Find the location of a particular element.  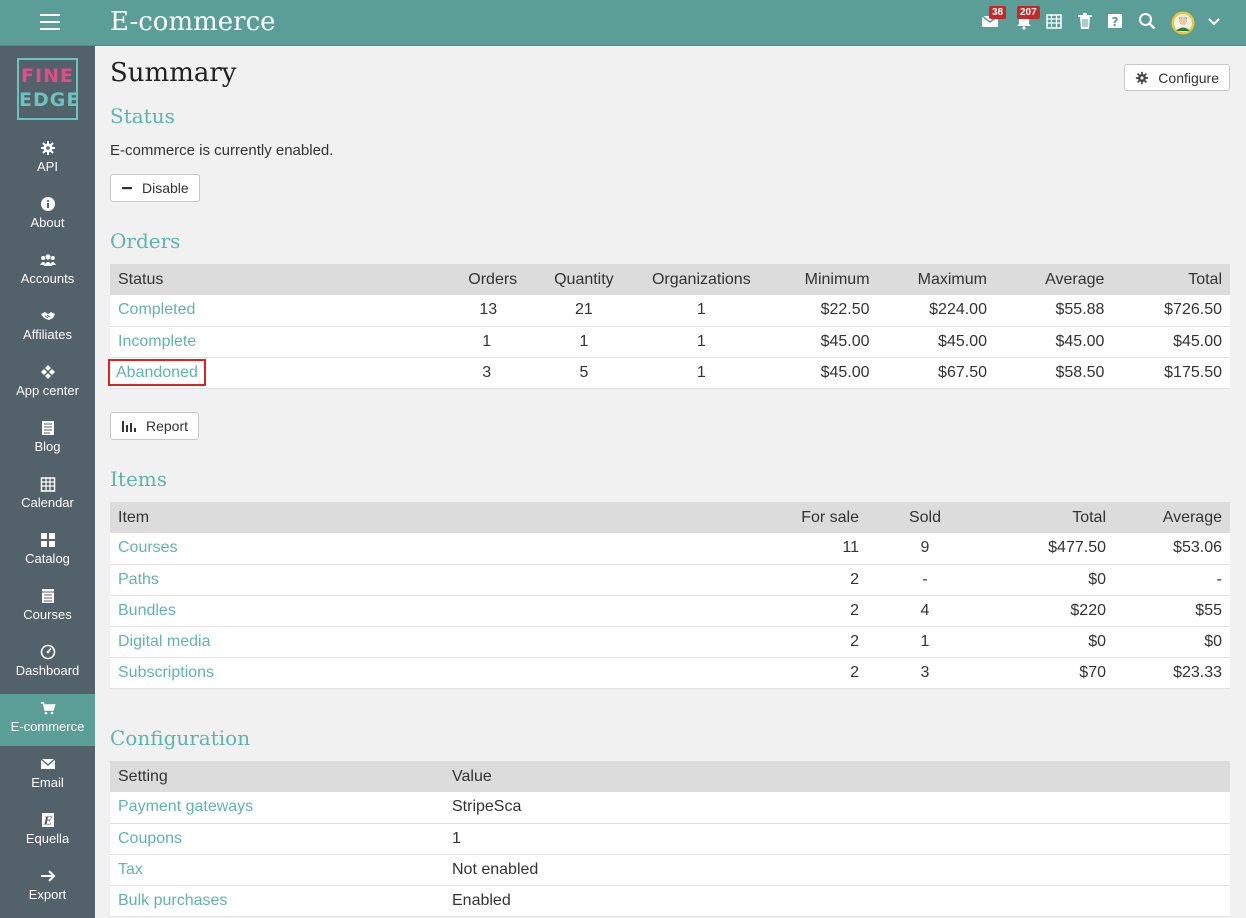

item-link: Subscriptions is located at coordinates (166, 672).